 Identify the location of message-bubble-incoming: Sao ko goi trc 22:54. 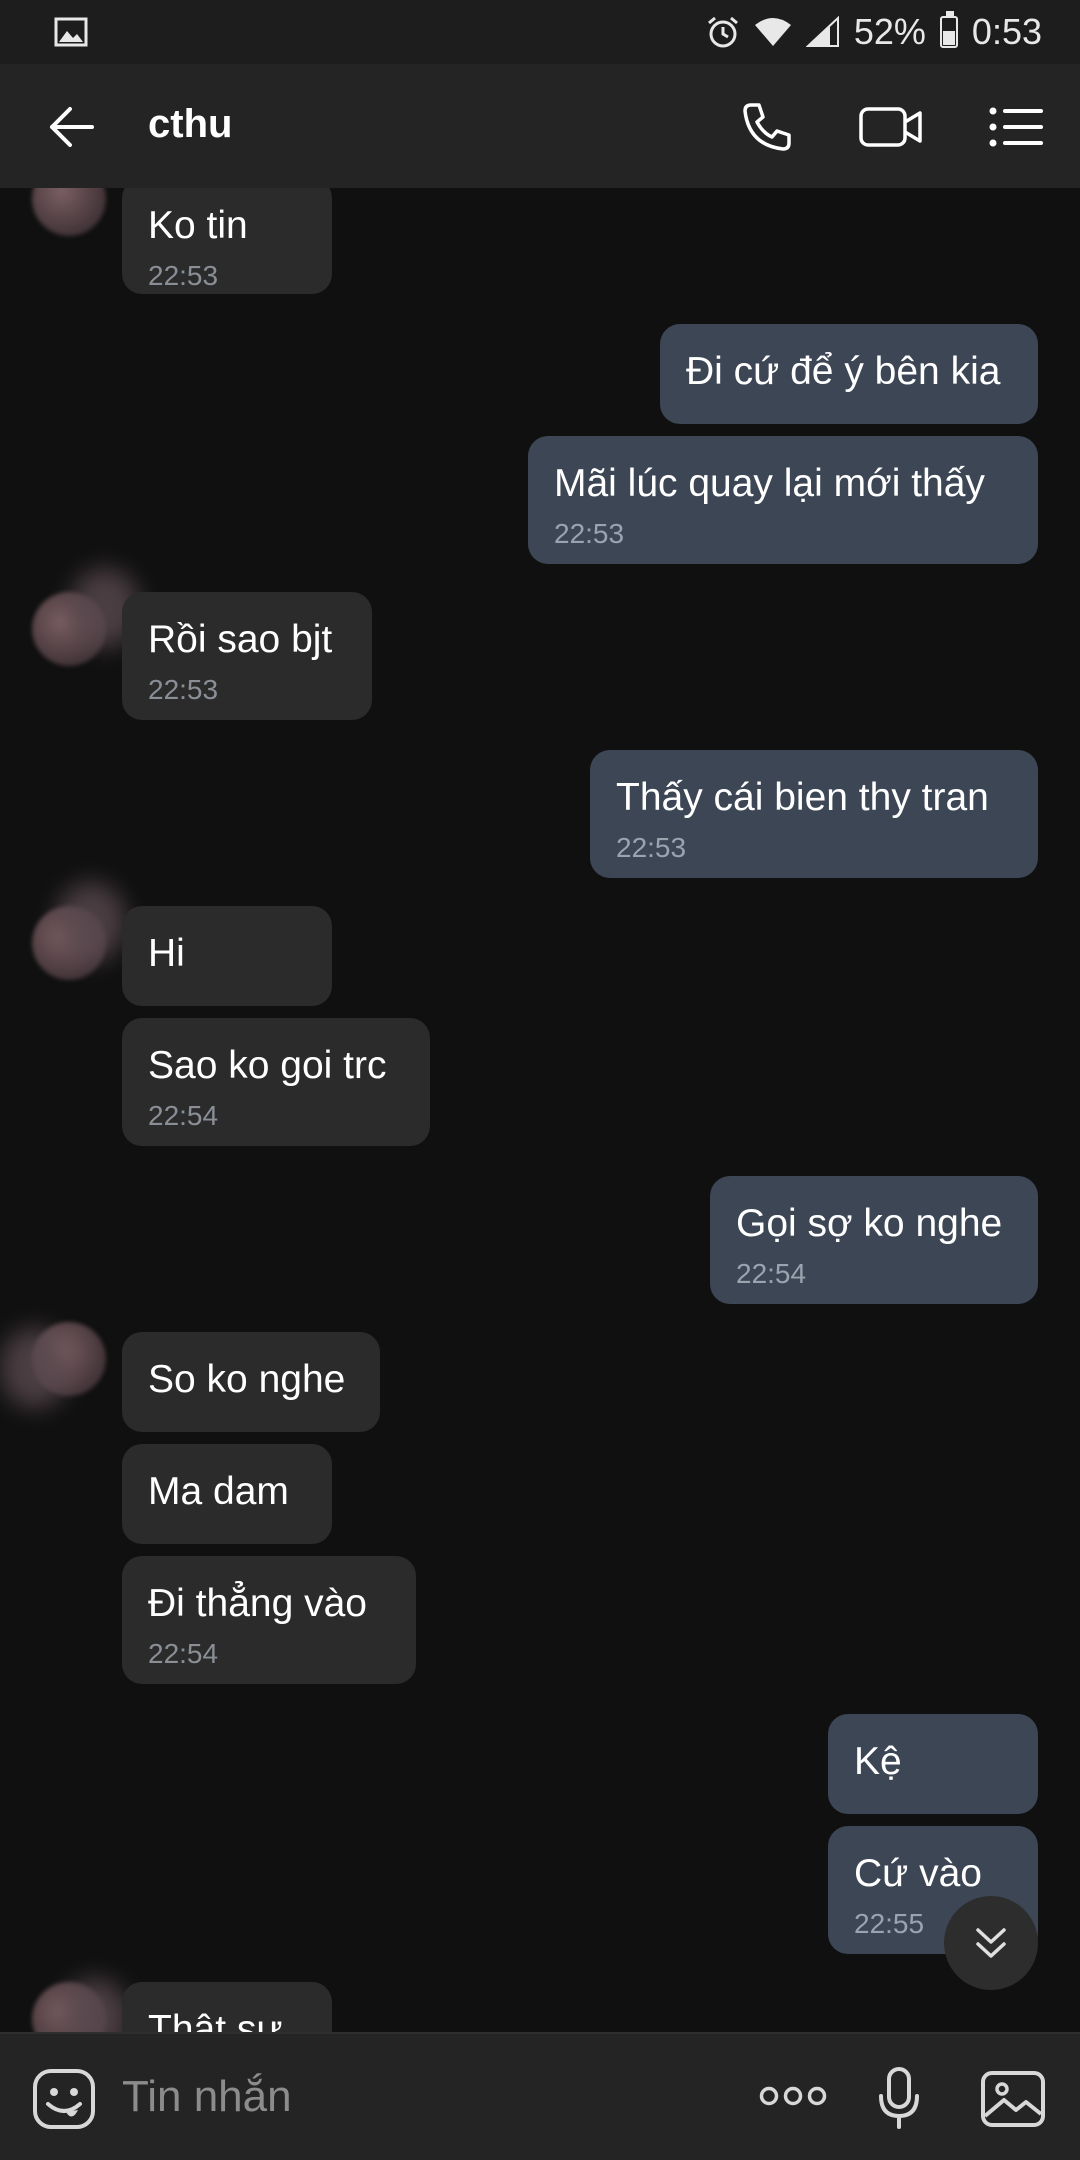
(276, 1082).